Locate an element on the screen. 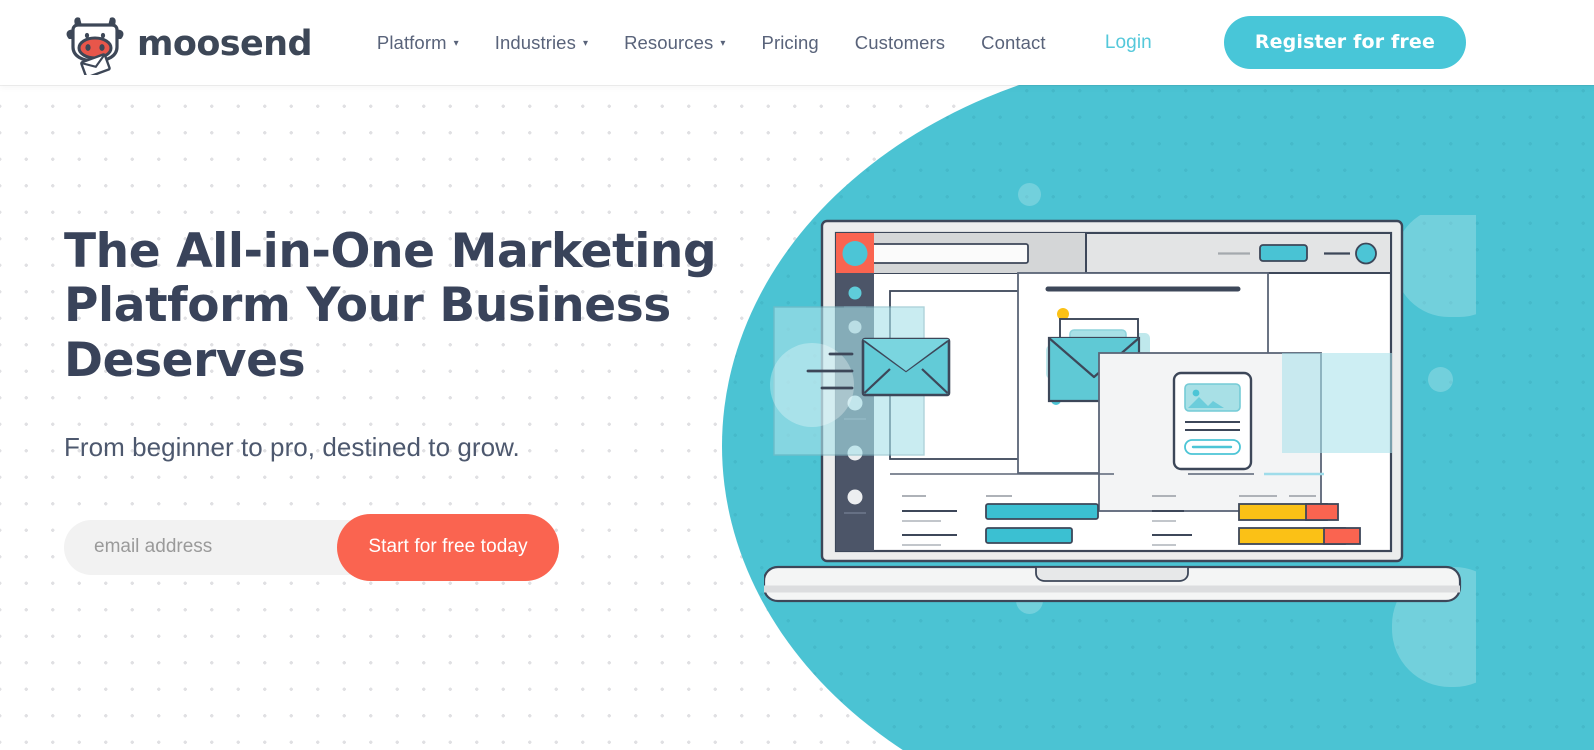 Image resolution: width=1594 pixels, height=750 pixels. nav-item-pricing: Pricing is located at coordinates (790, 43).